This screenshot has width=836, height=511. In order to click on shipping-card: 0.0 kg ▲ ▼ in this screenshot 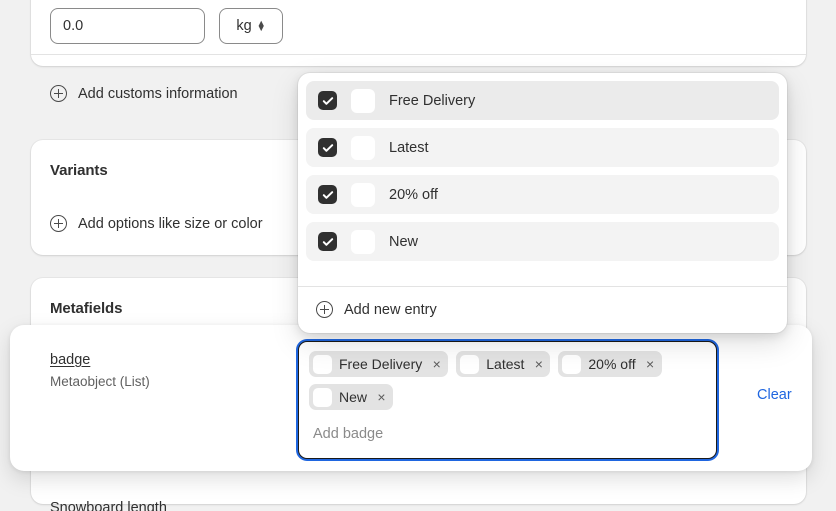, I will do `click(418, 33)`.